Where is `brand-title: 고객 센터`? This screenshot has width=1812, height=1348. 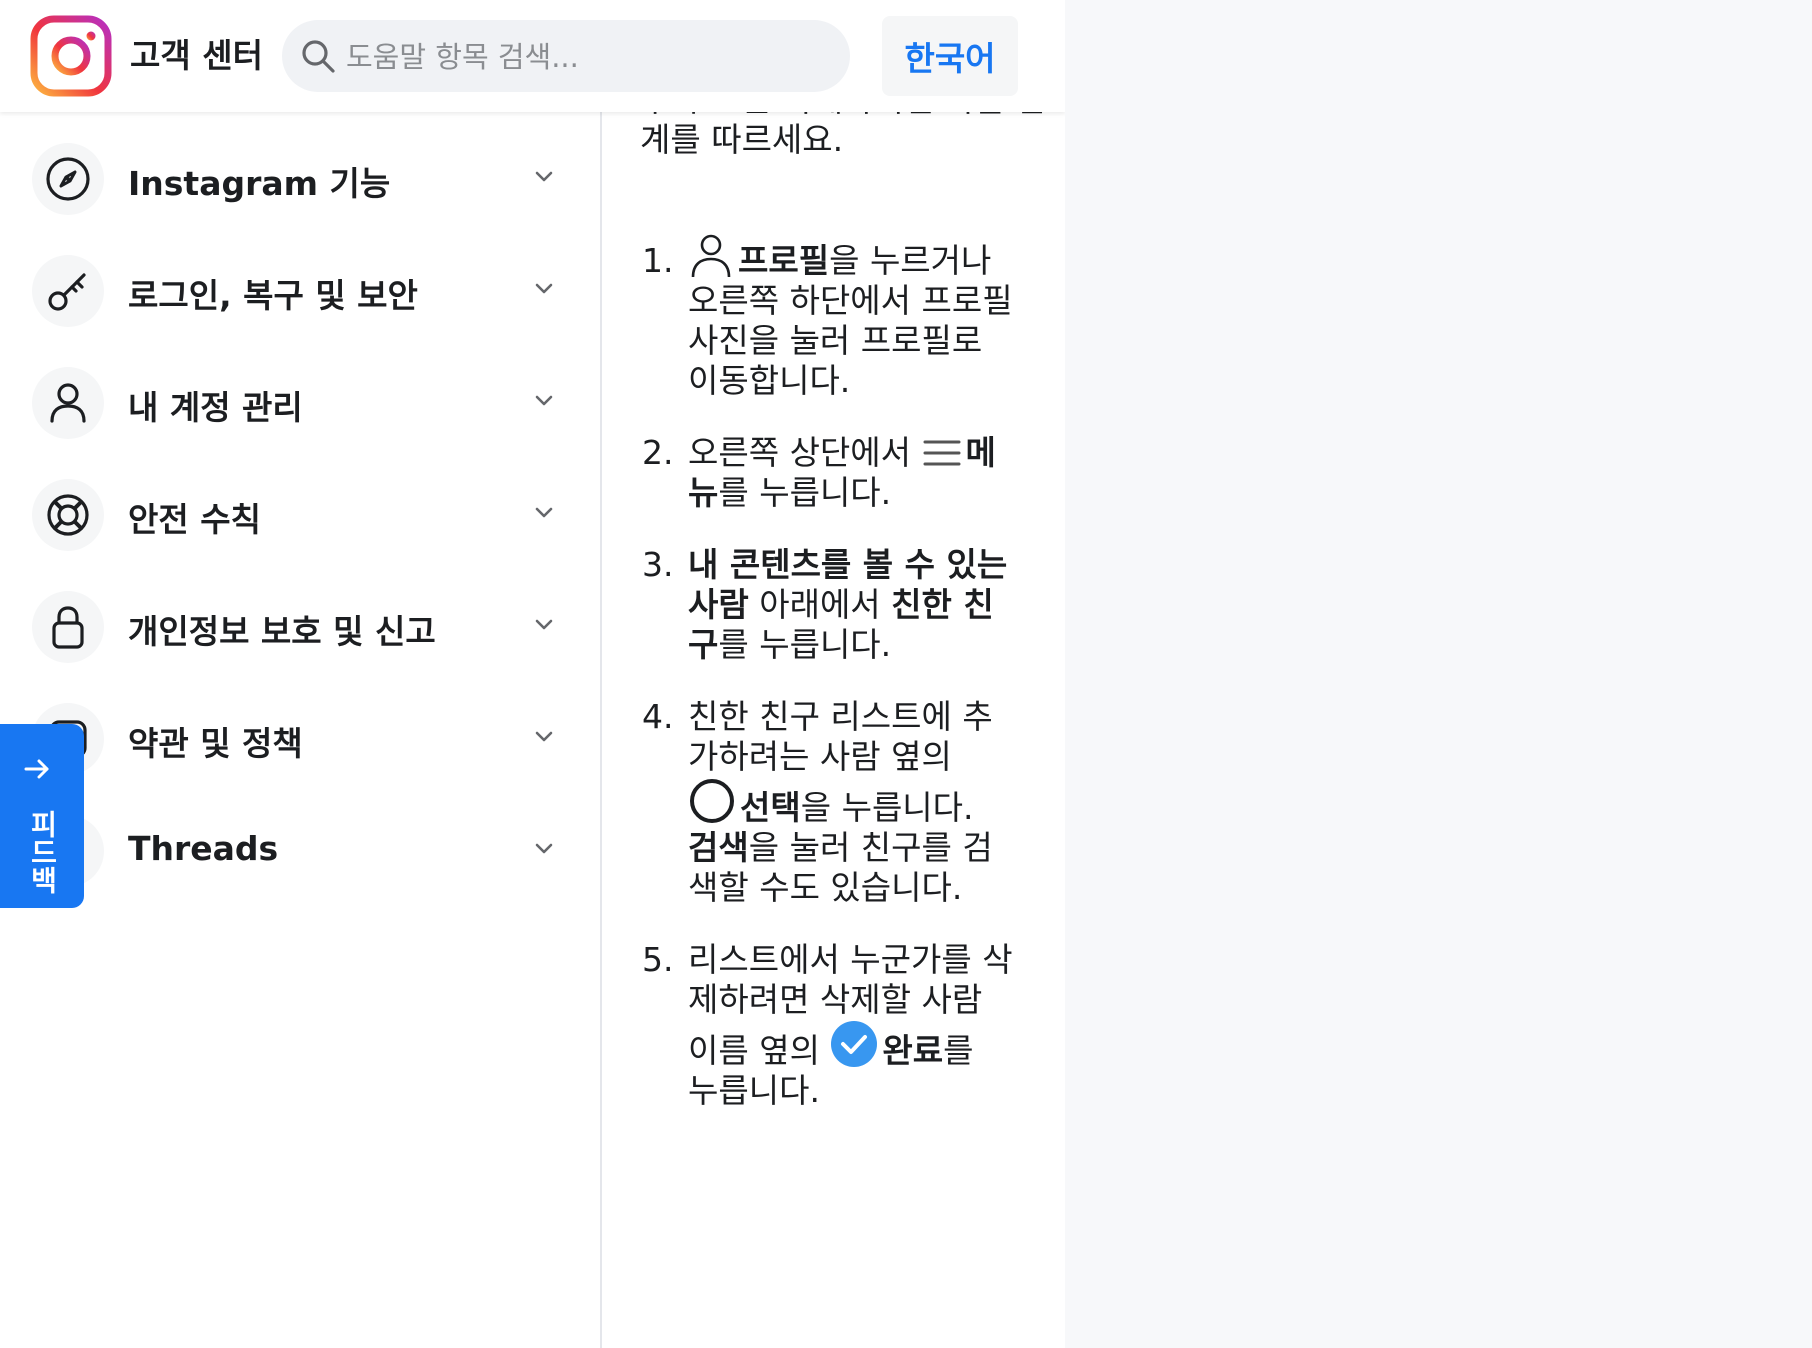 brand-title: 고객 센터 is located at coordinates (196, 55).